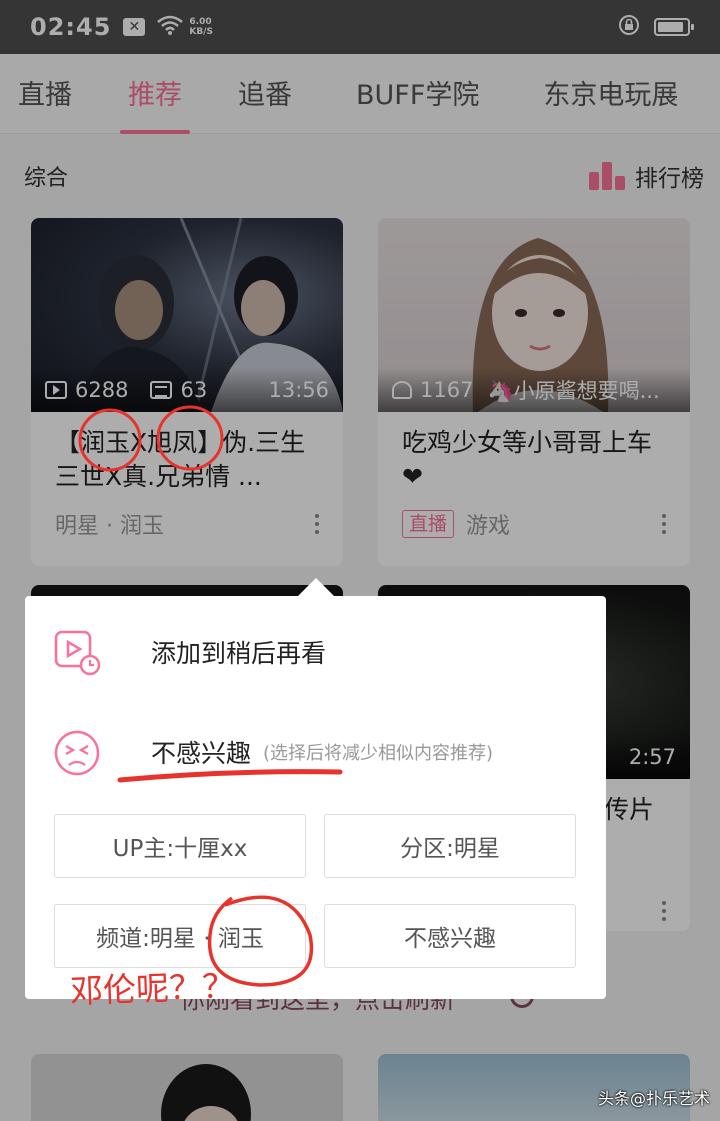 The height and width of the screenshot is (1121, 720). What do you see at coordinates (180, 936) in the screenshot?
I see `chip-channel: 频道:明星 · 润玉` at bounding box center [180, 936].